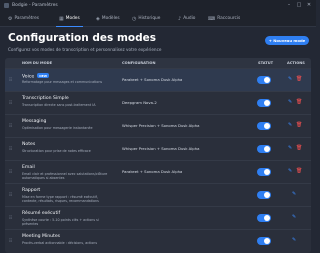 The image size is (320, 253). What do you see at coordinates (6, 5) in the screenshot?
I see `app-icon` at bounding box center [6, 5].